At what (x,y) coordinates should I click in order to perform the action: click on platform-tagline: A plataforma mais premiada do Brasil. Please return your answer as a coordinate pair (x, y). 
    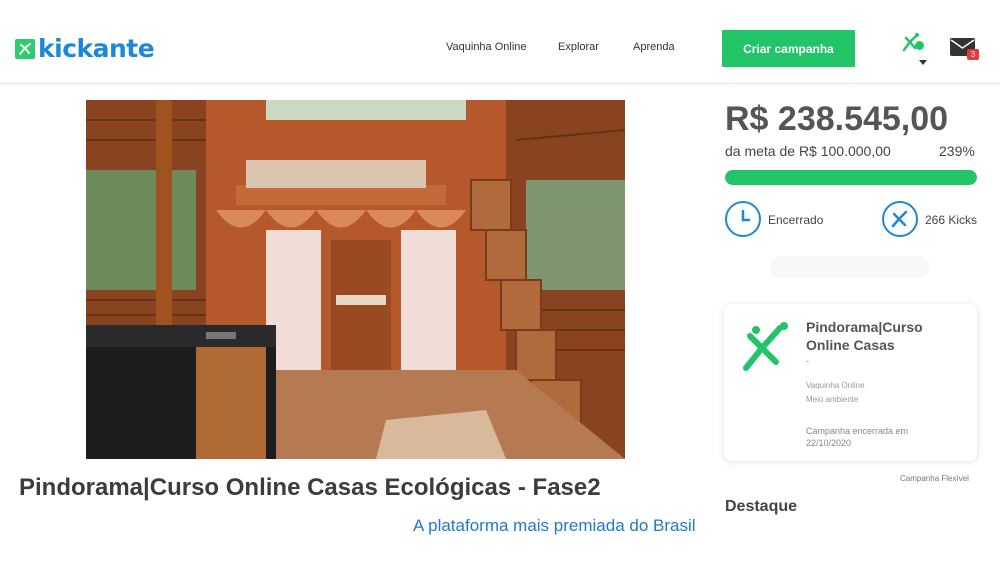
    Looking at the image, I should click on (554, 526).